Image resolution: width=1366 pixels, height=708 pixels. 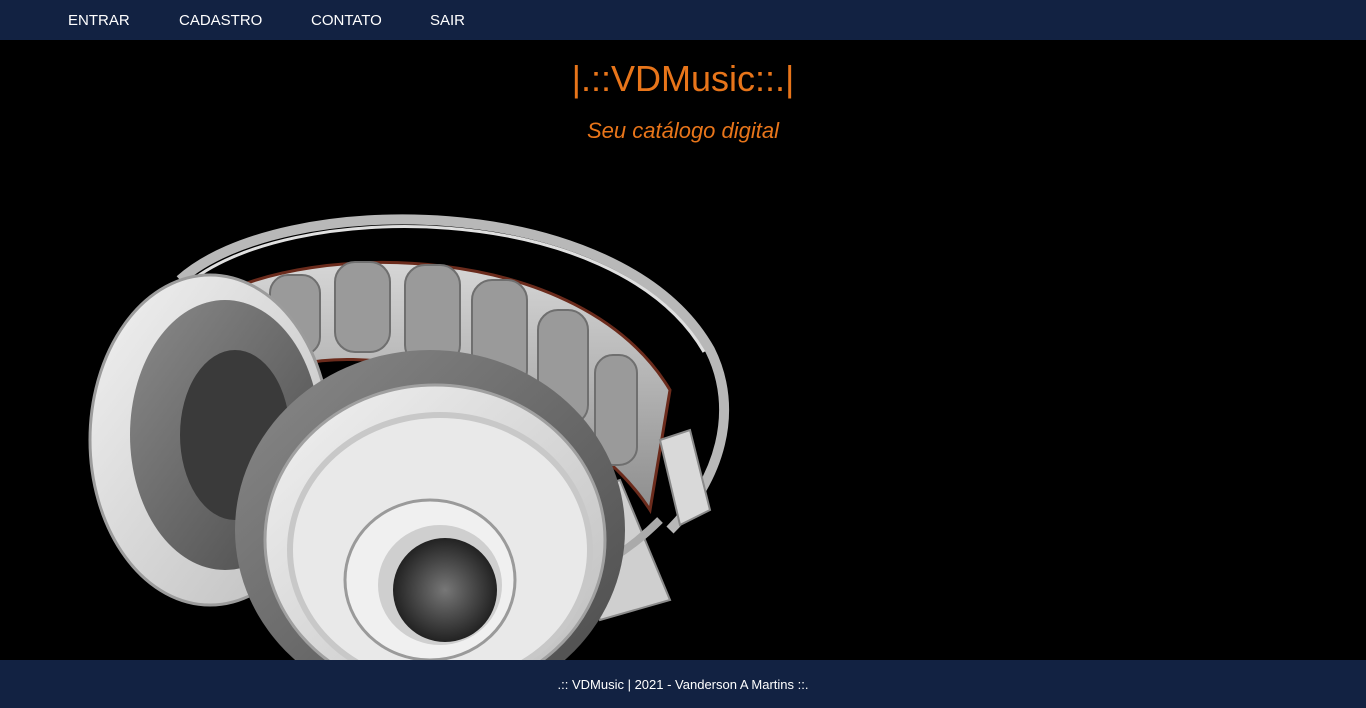 I want to click on nav-link-entrar: ENTRAR, so click(x=99, y=20).